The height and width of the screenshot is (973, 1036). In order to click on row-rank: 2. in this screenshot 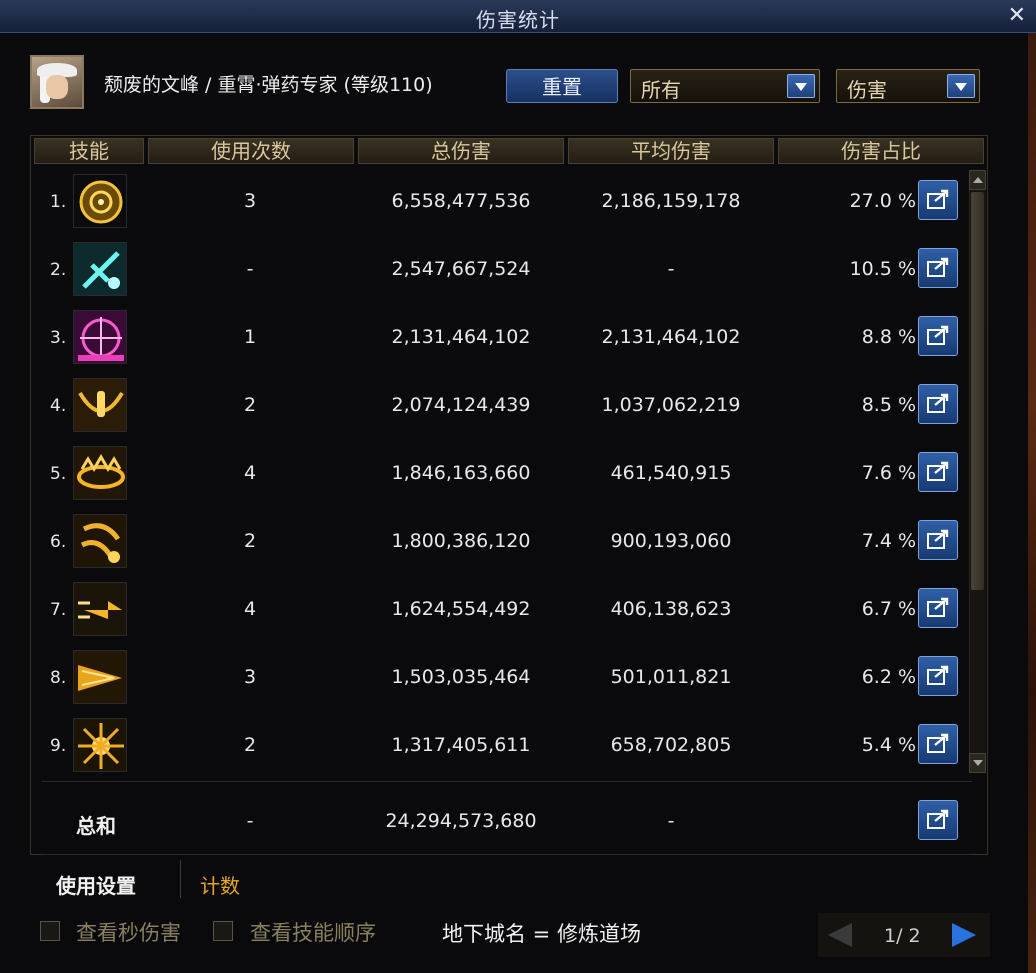, I will do `click(58, 270)`.